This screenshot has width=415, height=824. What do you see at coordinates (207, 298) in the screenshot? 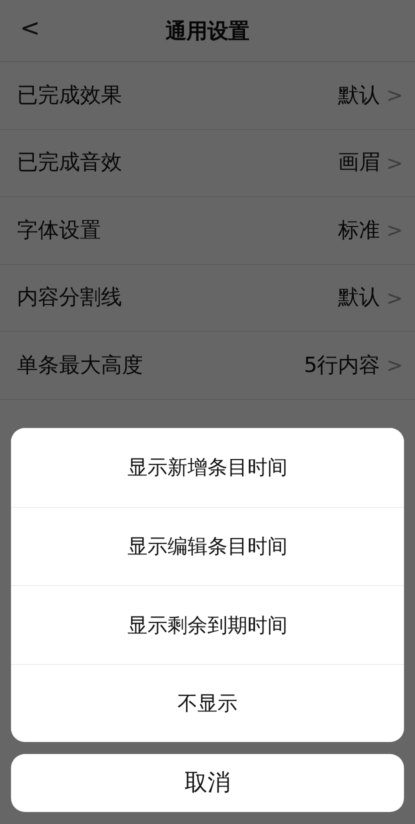
I see `settings-row: 内容分割线 默认 >` at bounding box center [207, 298].